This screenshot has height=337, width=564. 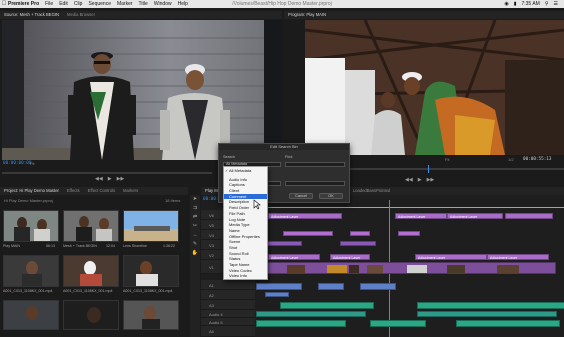 What do you see at coordinates (23, 4) in the screenshot?
I see `app-menu: Premiere Pro` at bounding box center [23, 4].